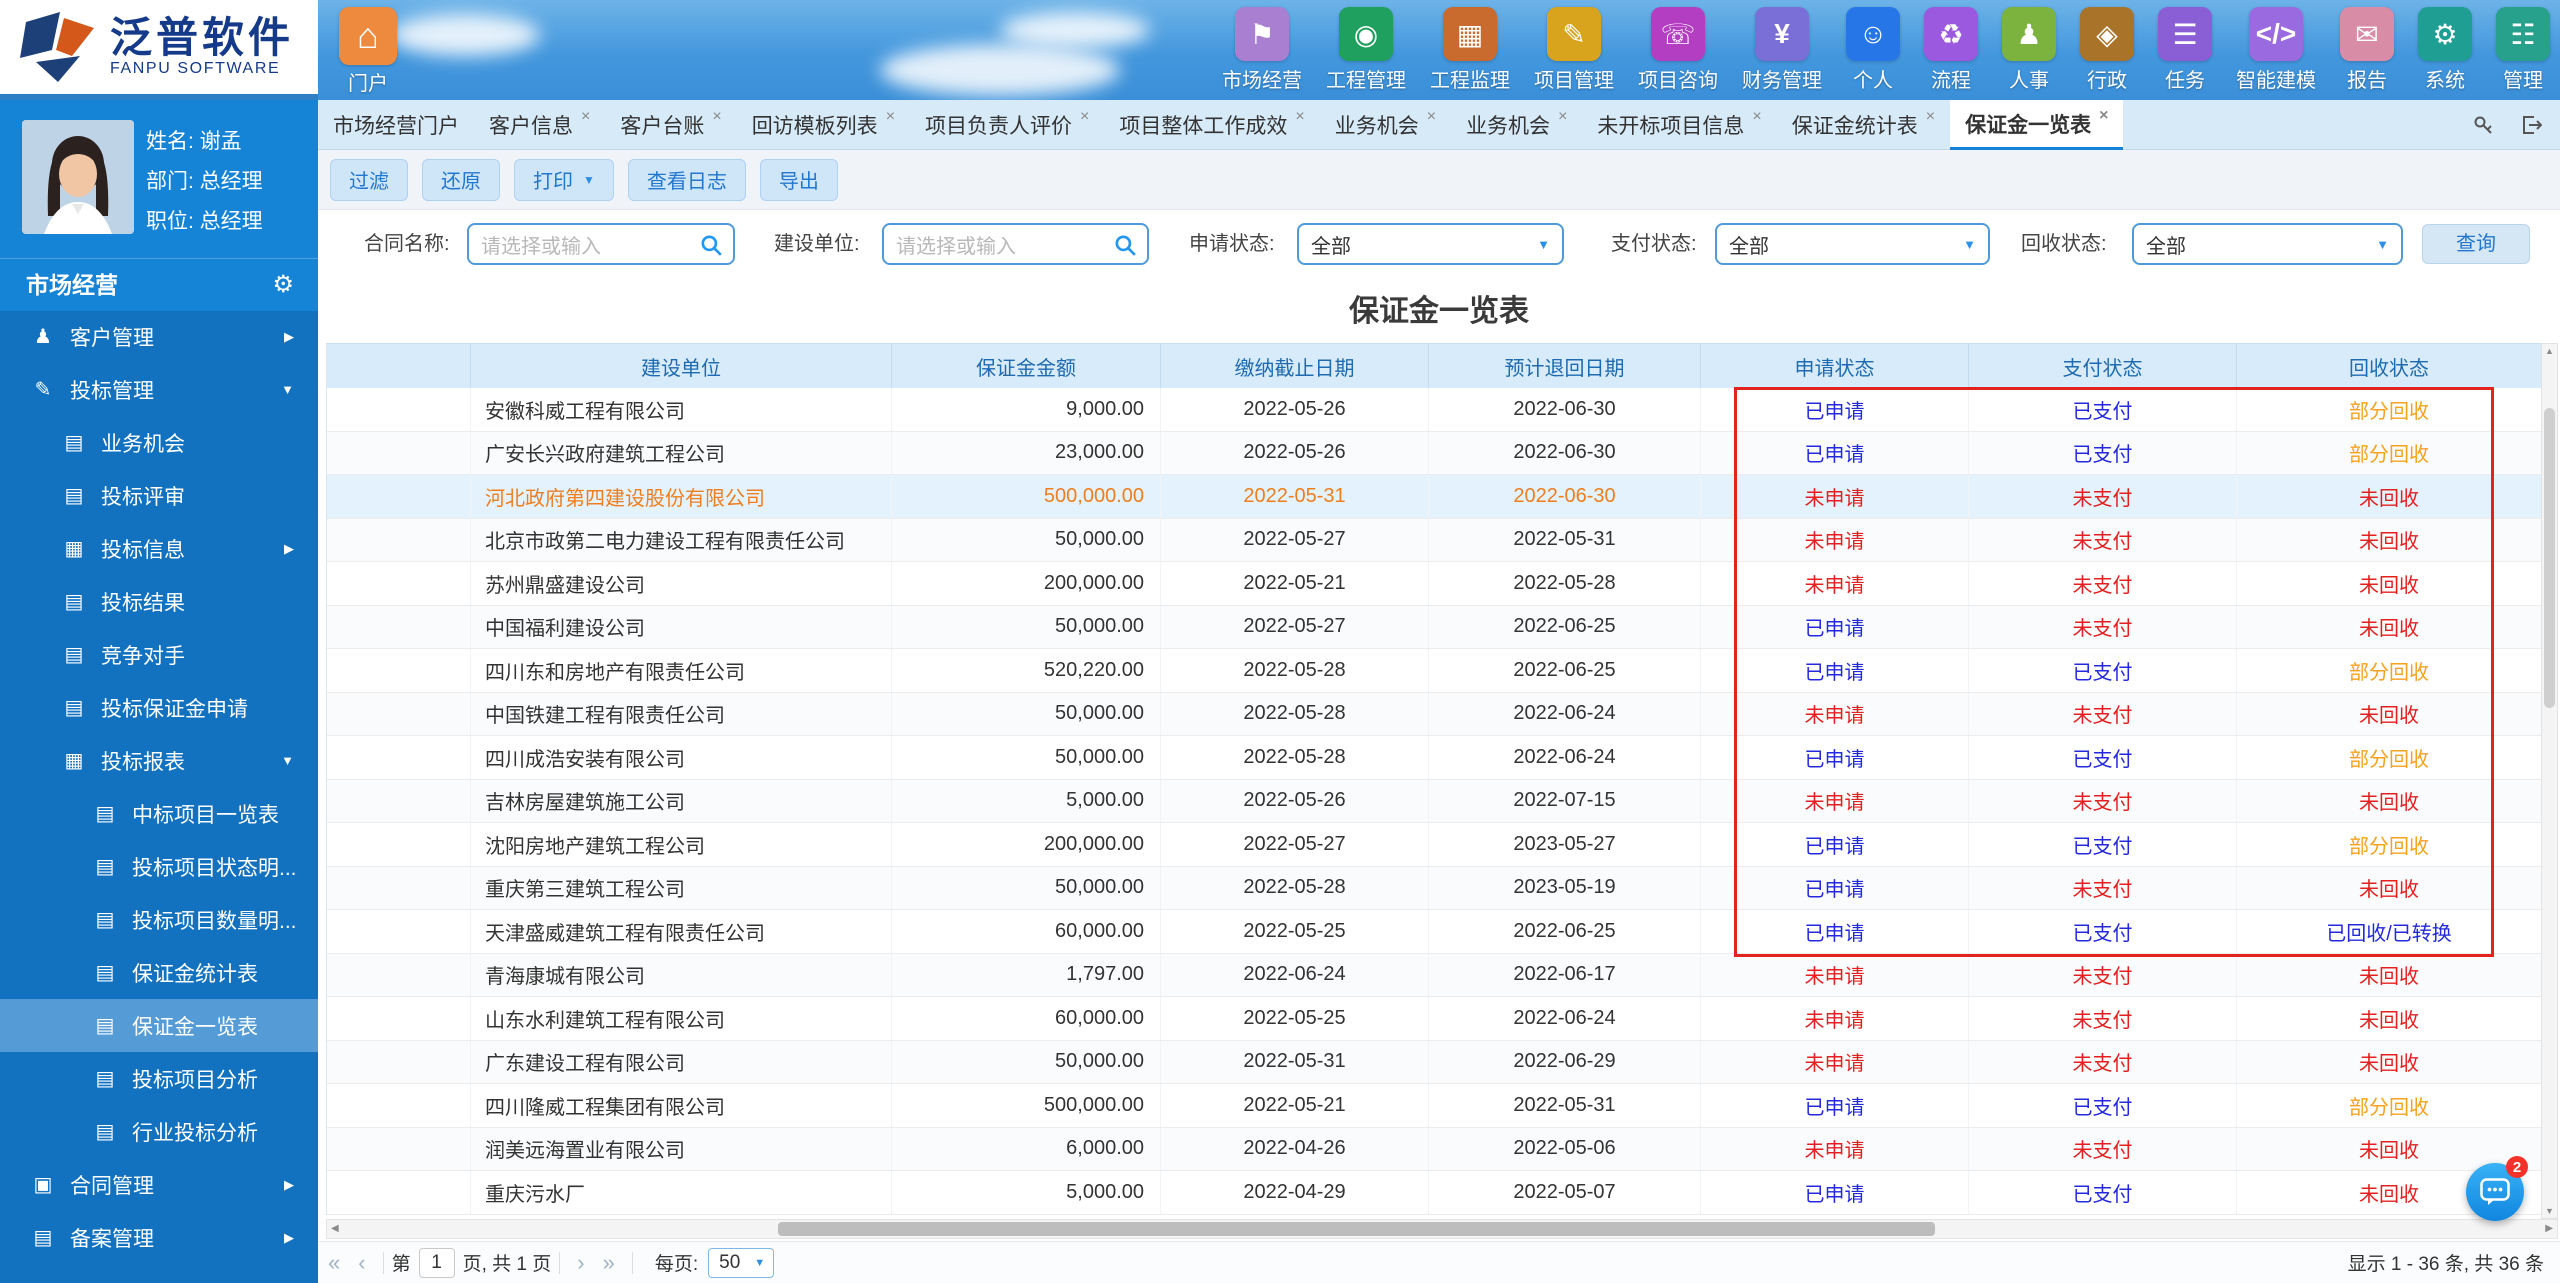  What do you see at coordinates (361, 1263) in the screenshot?
I see `prev-page-button: ‹` at bounding box center [361, 1263].